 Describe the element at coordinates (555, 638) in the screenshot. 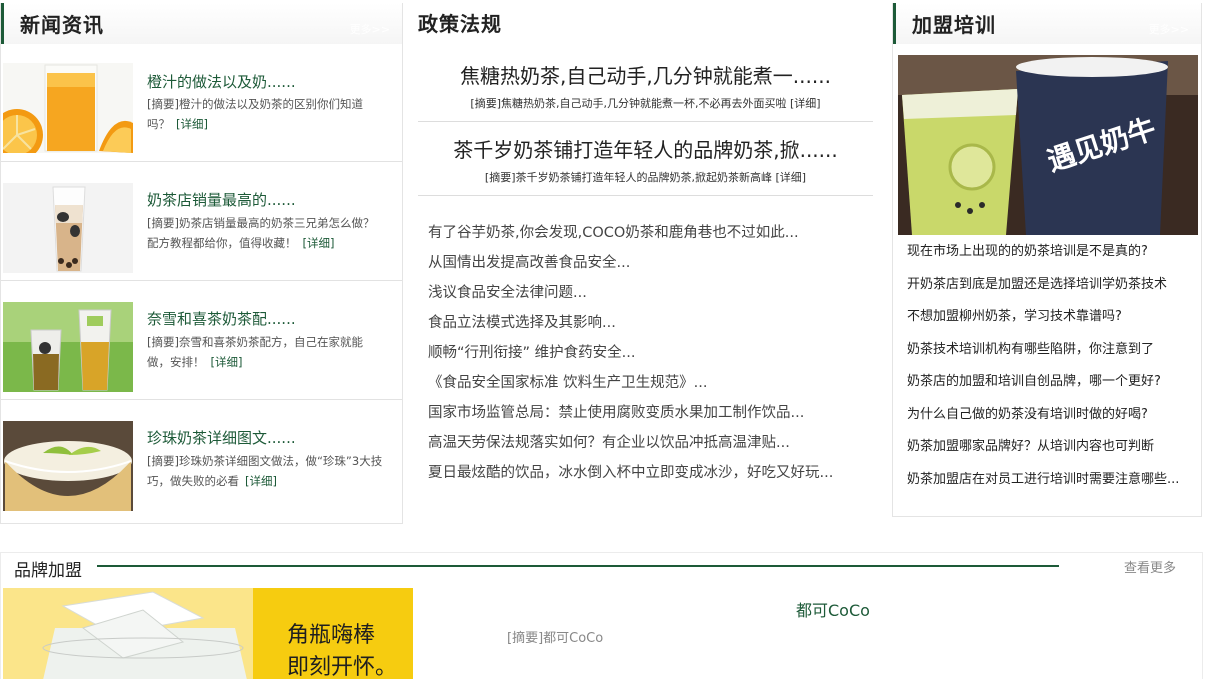

I see `brand-item-summary: [摘要]都可CoCo` at that location.